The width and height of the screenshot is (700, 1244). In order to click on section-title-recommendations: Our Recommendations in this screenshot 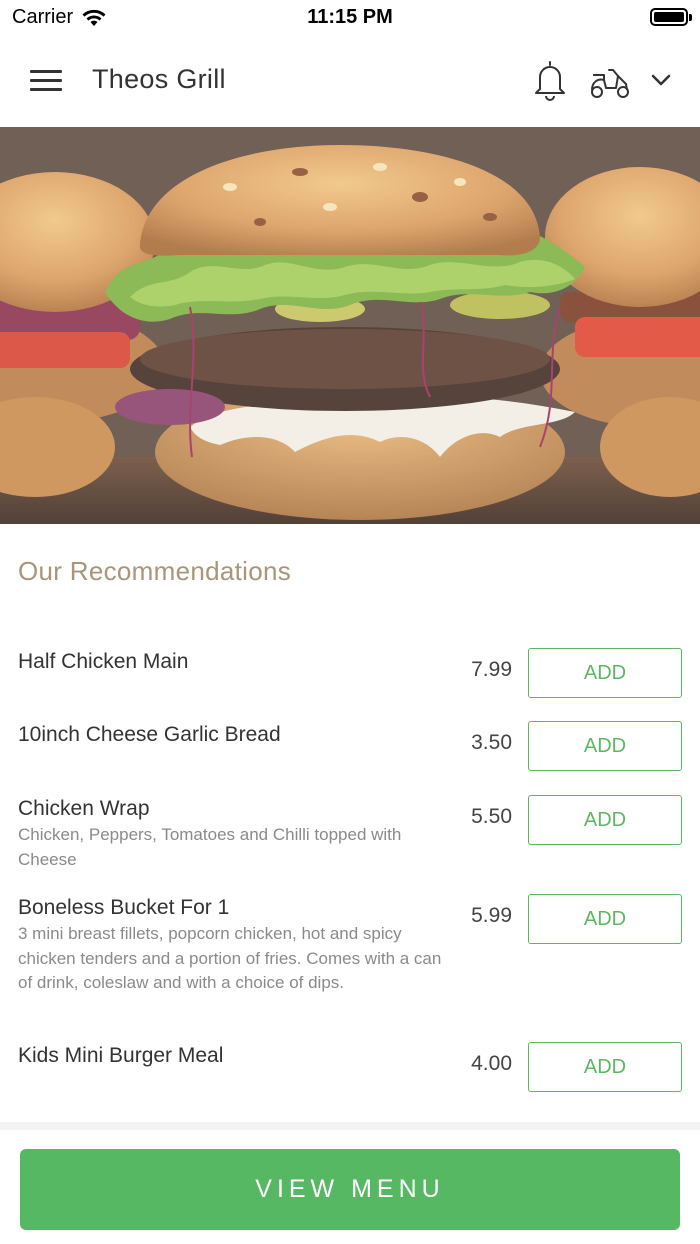, I will do `click(155, 571)`.